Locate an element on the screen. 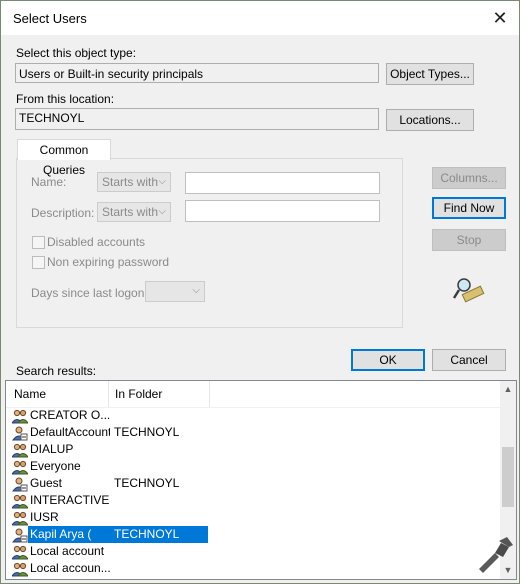 This screenshot has height=584, width=520. column-divider is located at coordinates (209, 394).